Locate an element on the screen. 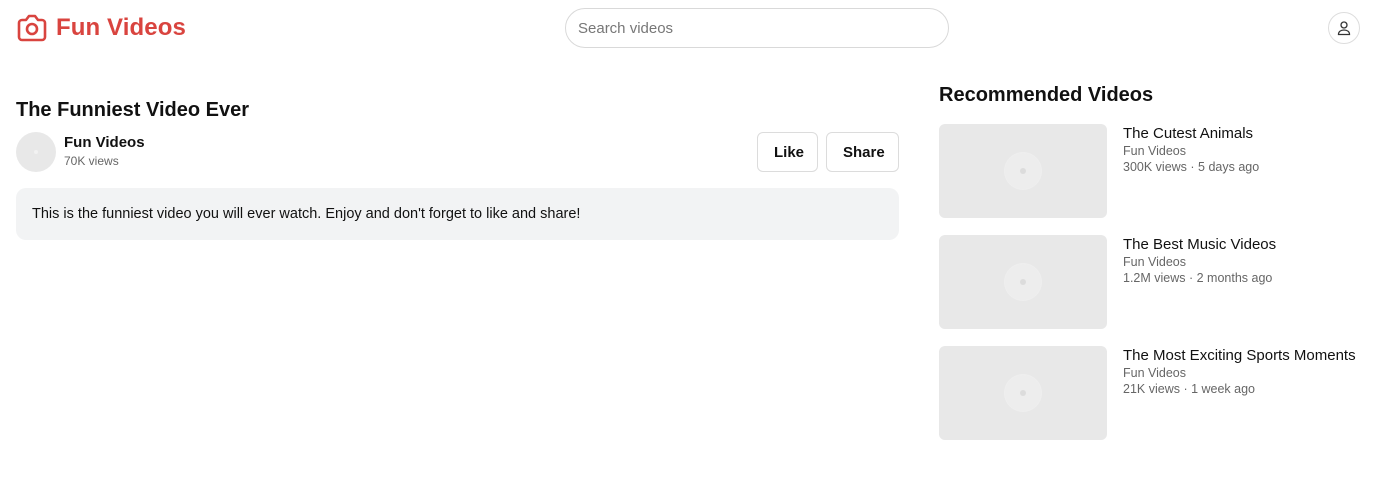  video-title: The Funniest Video Ever is located at coordinates (133, 110).